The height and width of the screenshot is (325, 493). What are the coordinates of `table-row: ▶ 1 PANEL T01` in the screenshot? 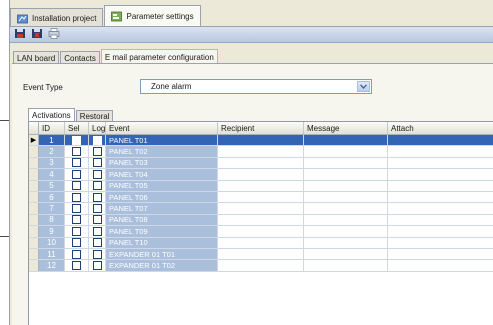 It's located at (261, 141).